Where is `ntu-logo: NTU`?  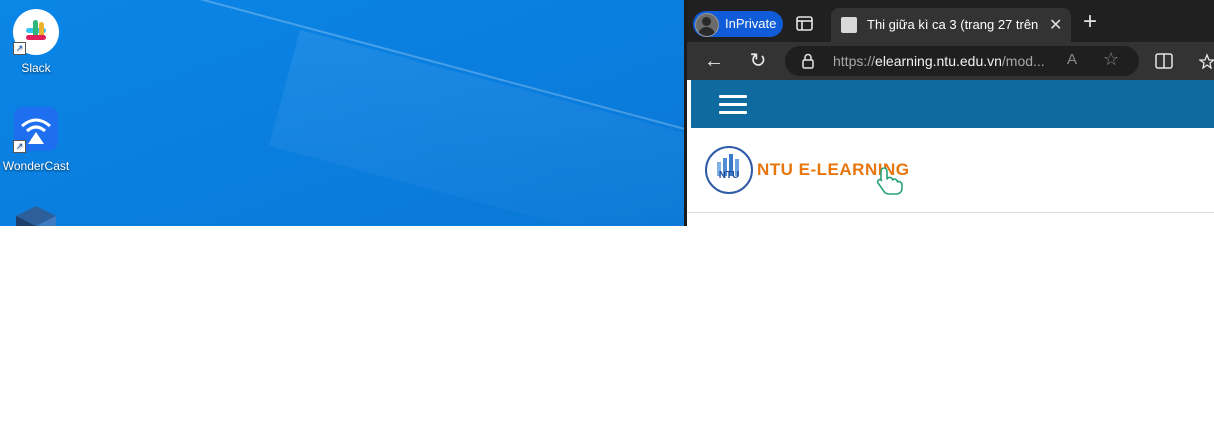
ntu-logo: NTU is located at coordinates (729, 170).